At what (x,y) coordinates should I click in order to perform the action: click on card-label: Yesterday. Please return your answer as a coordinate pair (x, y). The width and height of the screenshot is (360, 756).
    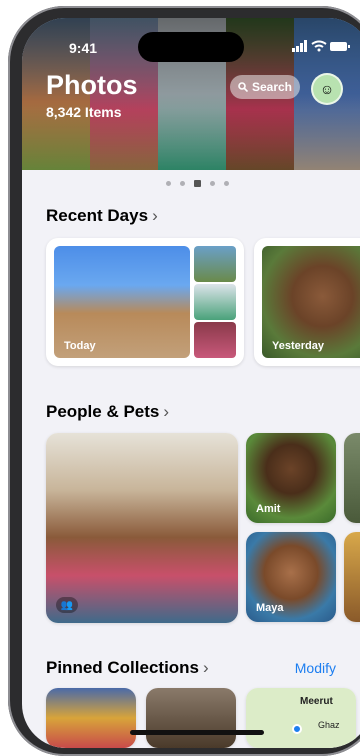
    Looking at the image, I should click on (298, 346).